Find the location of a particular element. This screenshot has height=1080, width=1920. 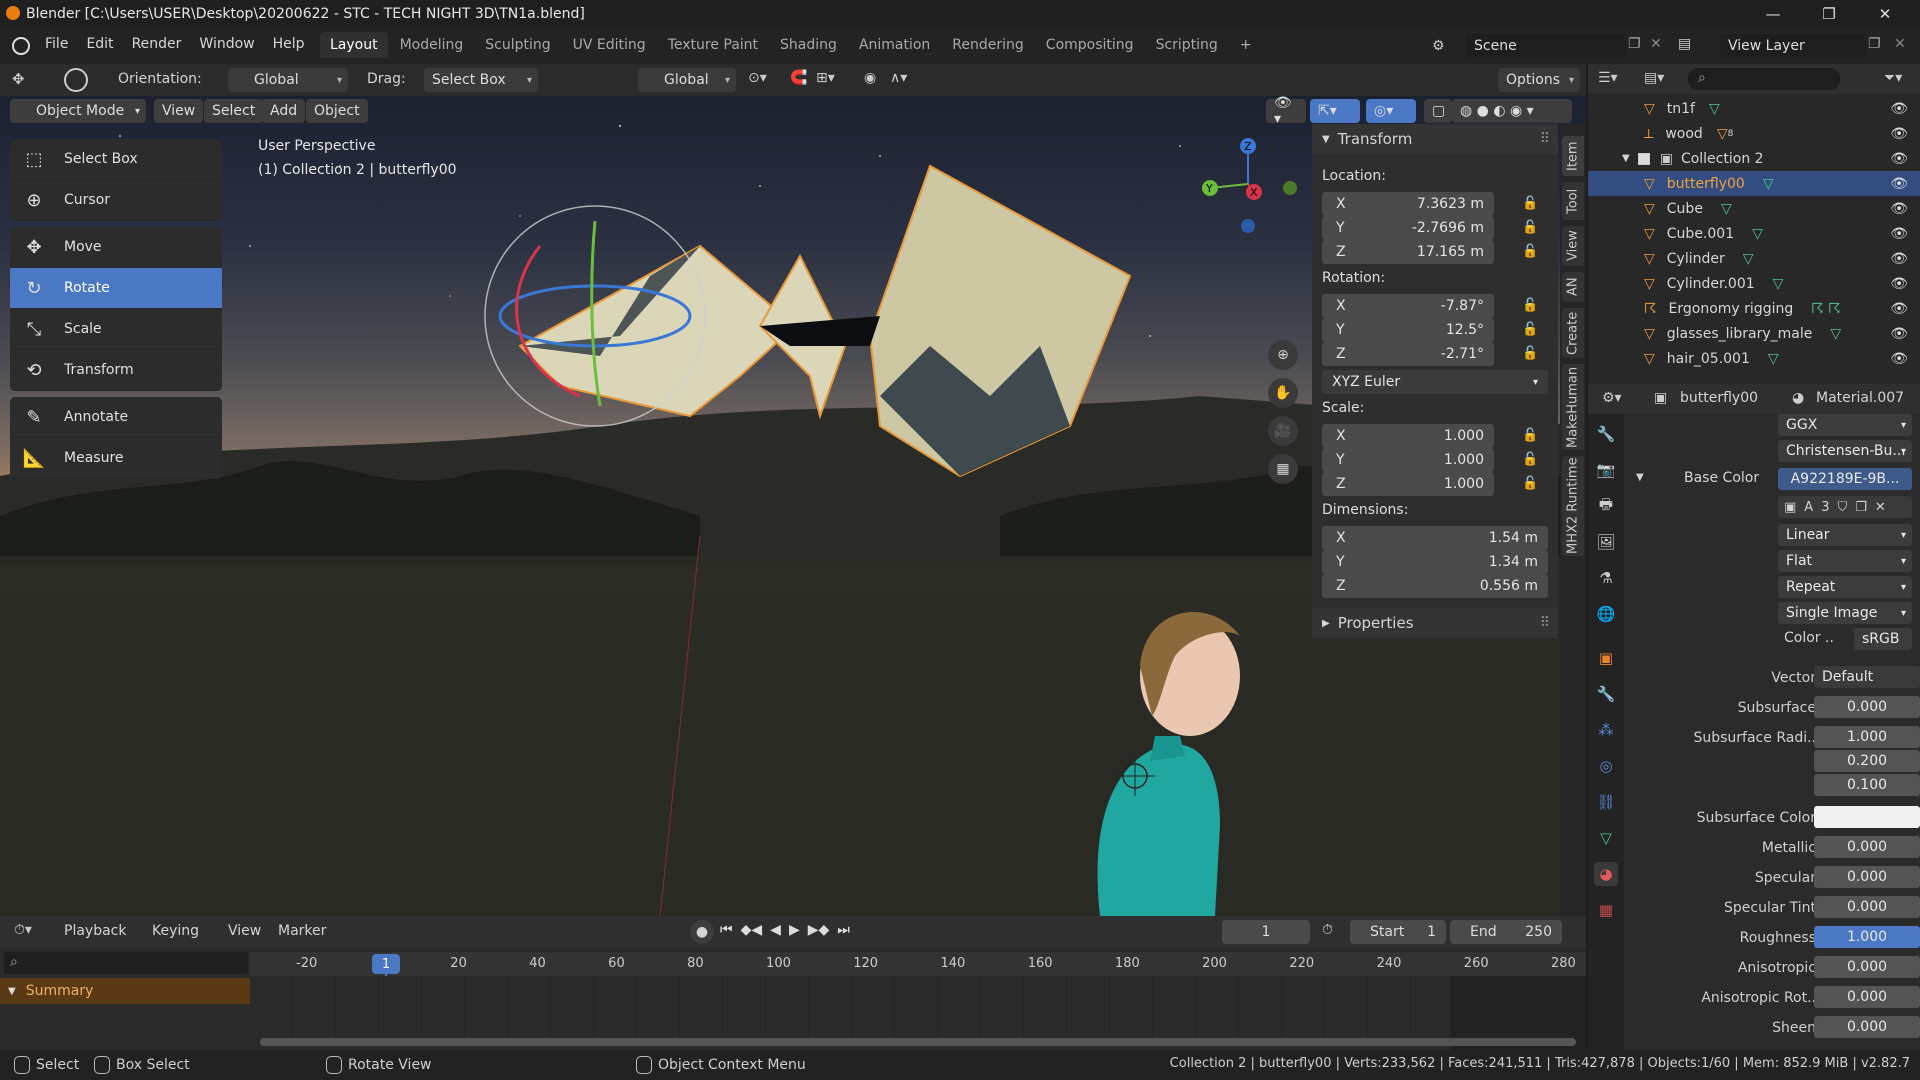

shading-mode-icons: ◍ ● ◐ ◉ ▾ is located at coordinates (1512, 111).